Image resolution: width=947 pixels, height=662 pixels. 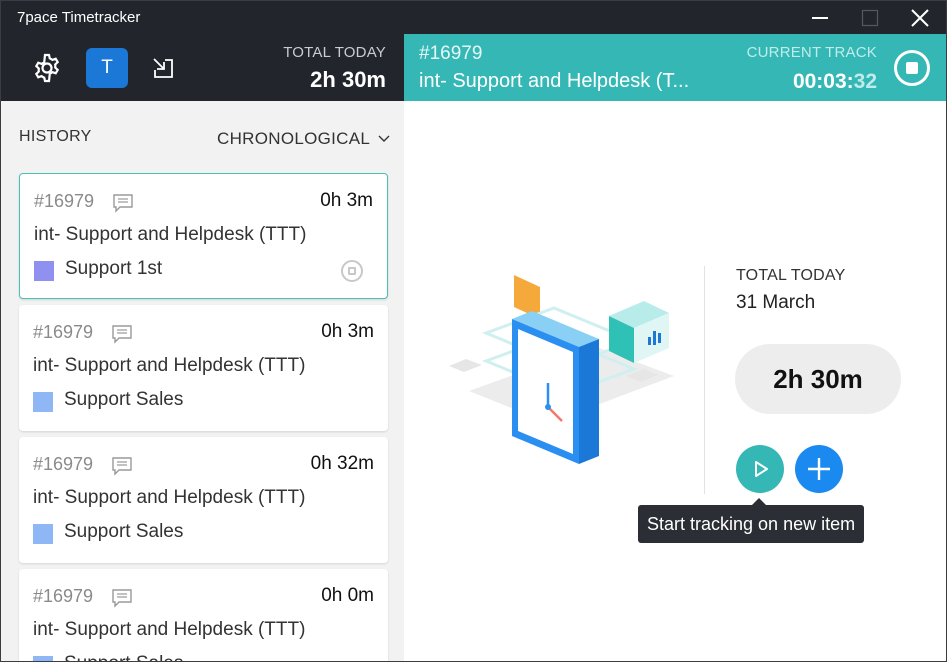 I want to click on summary-total-value: 2h 30m, so click(x=818, y=379).